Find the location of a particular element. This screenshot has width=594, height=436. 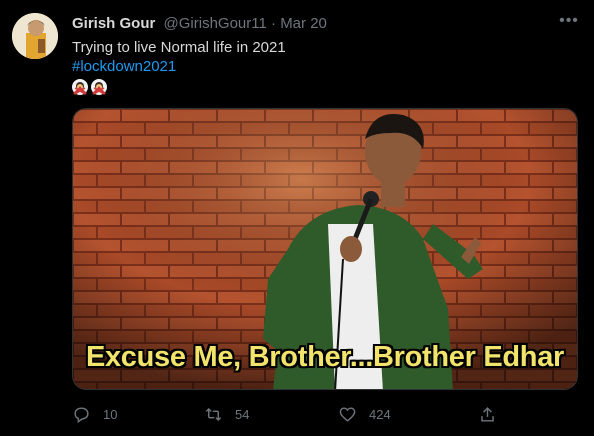

retweet-icon is located at coordinates (213, 414).